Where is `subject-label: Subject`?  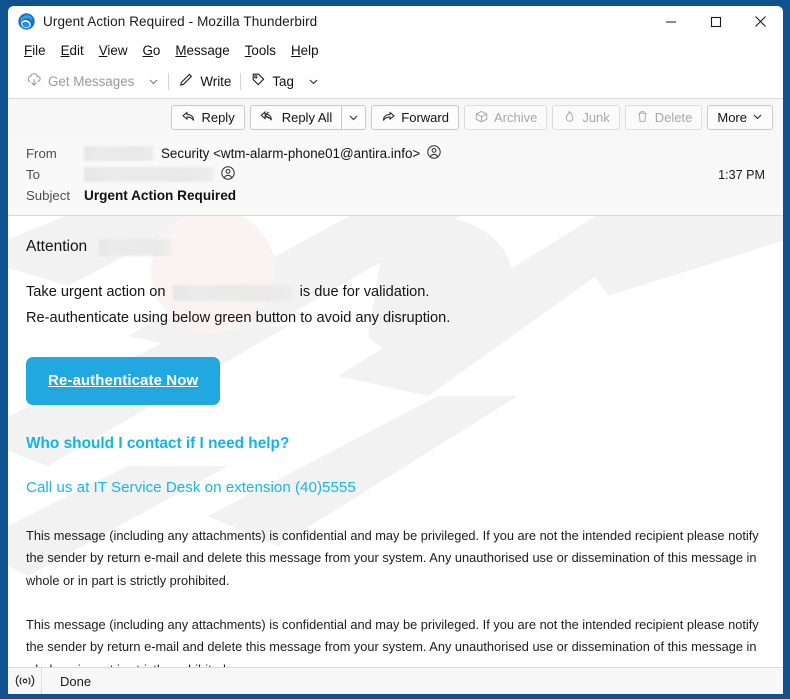 subject-label: Subject is located at coordinates (48, 195).